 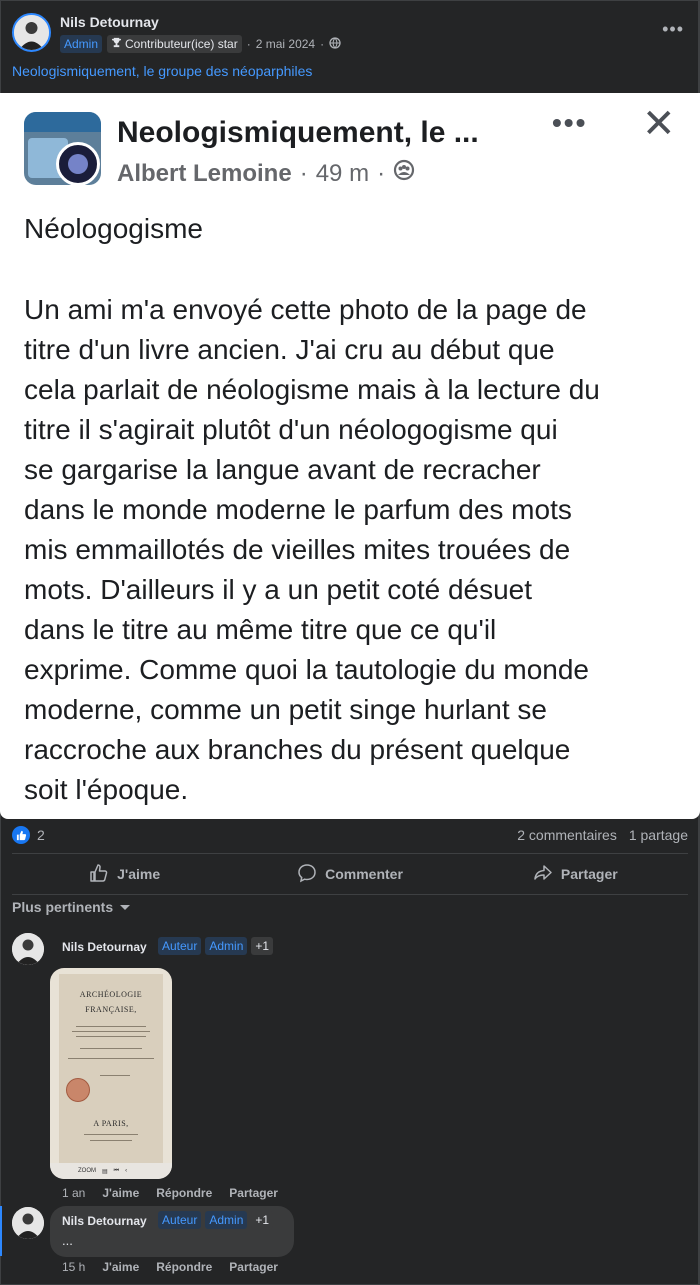 I want to click on author-avatar, so click(x=31, y=32).